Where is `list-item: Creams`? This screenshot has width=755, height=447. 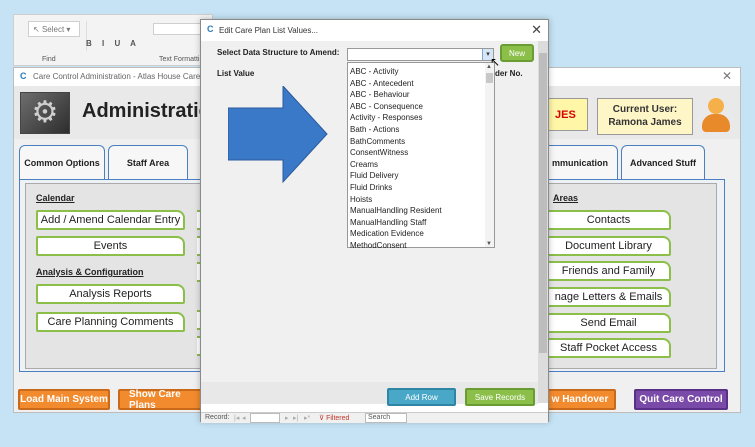 list-item: Creams is located at coordinates (417, 165).